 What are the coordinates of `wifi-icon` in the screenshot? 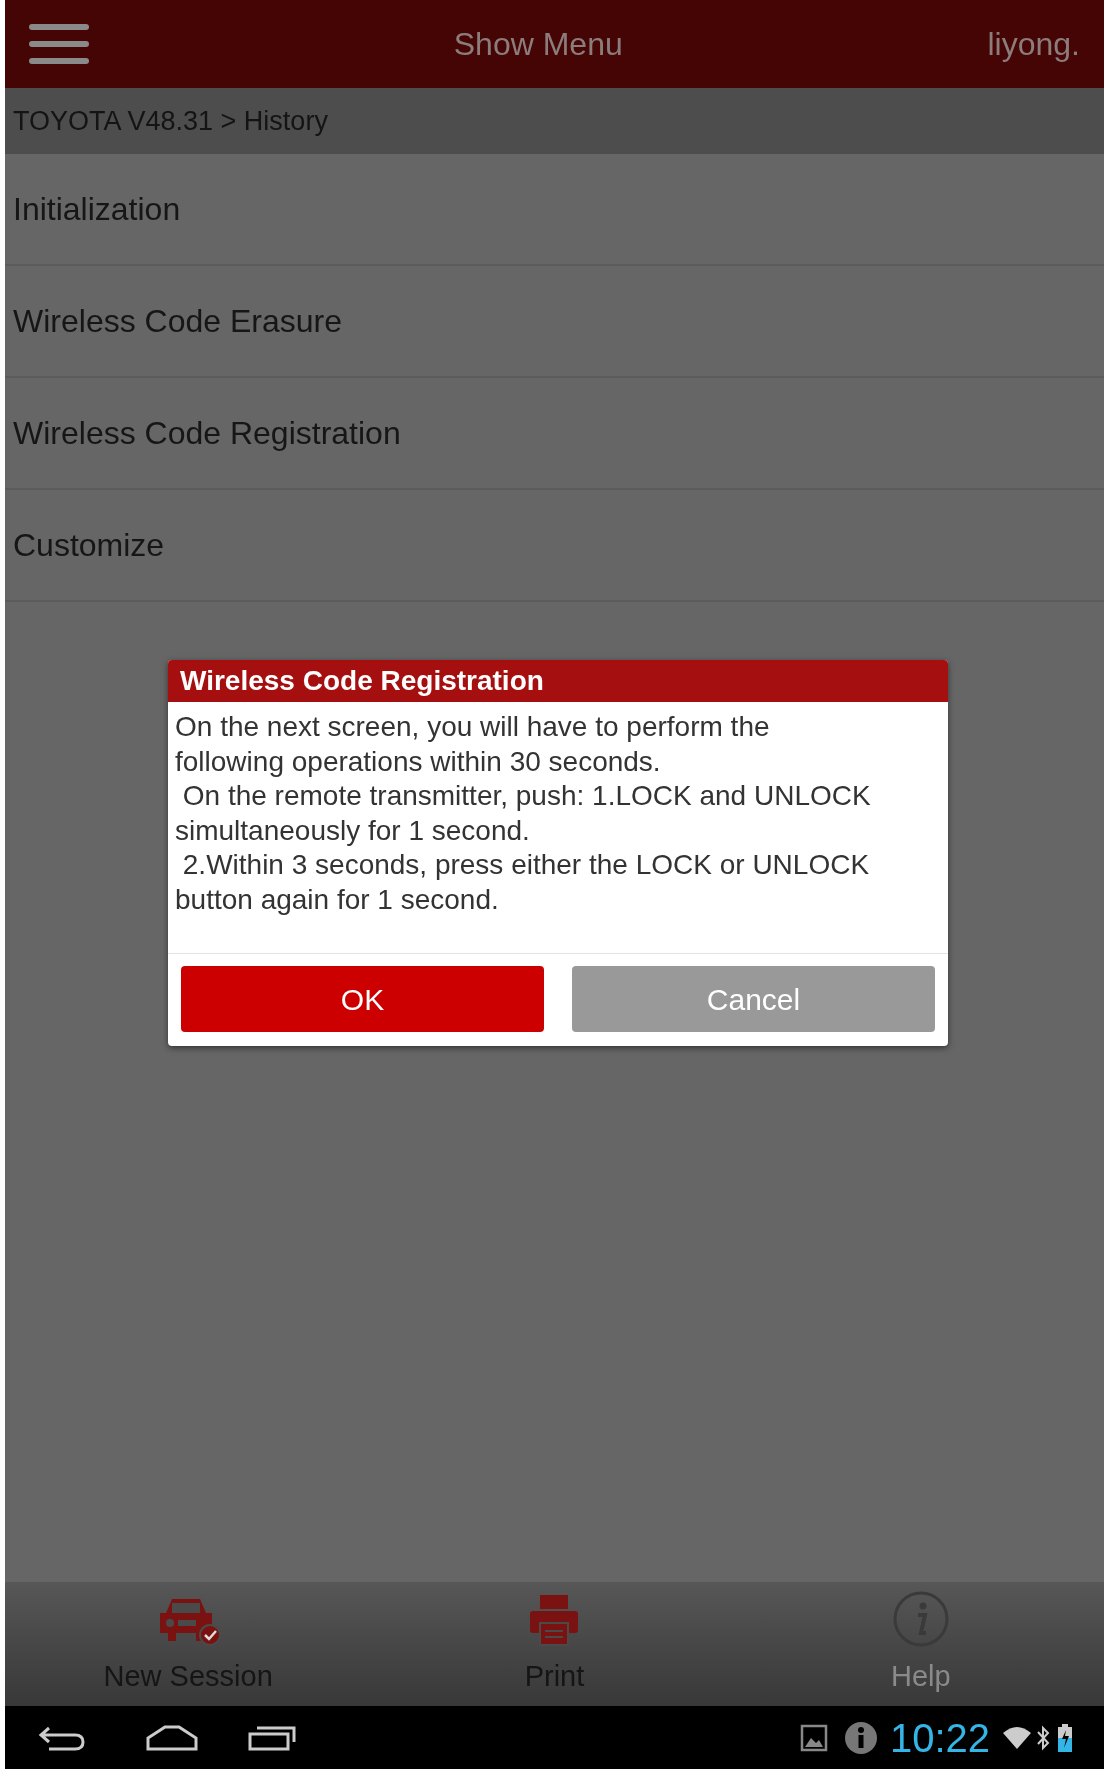 It's located at (1017, 1737).